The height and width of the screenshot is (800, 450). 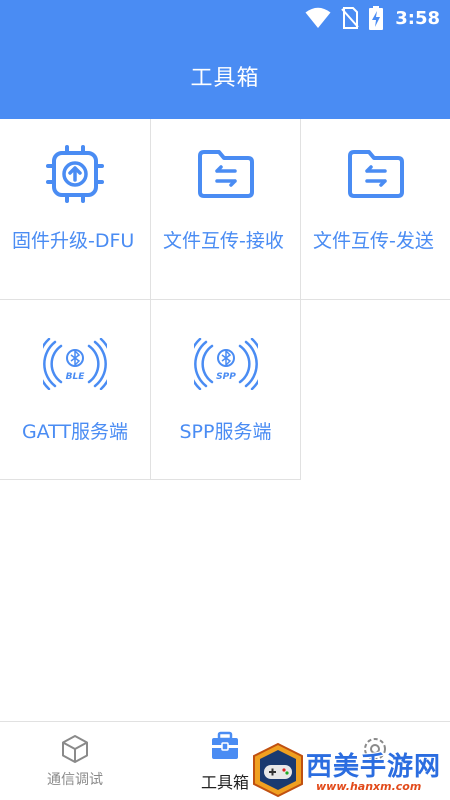 What do you see at coordinates (225, 432) in the screenshot?
I see `tool-label: SPP服务端` at bounding box center [225, 432].